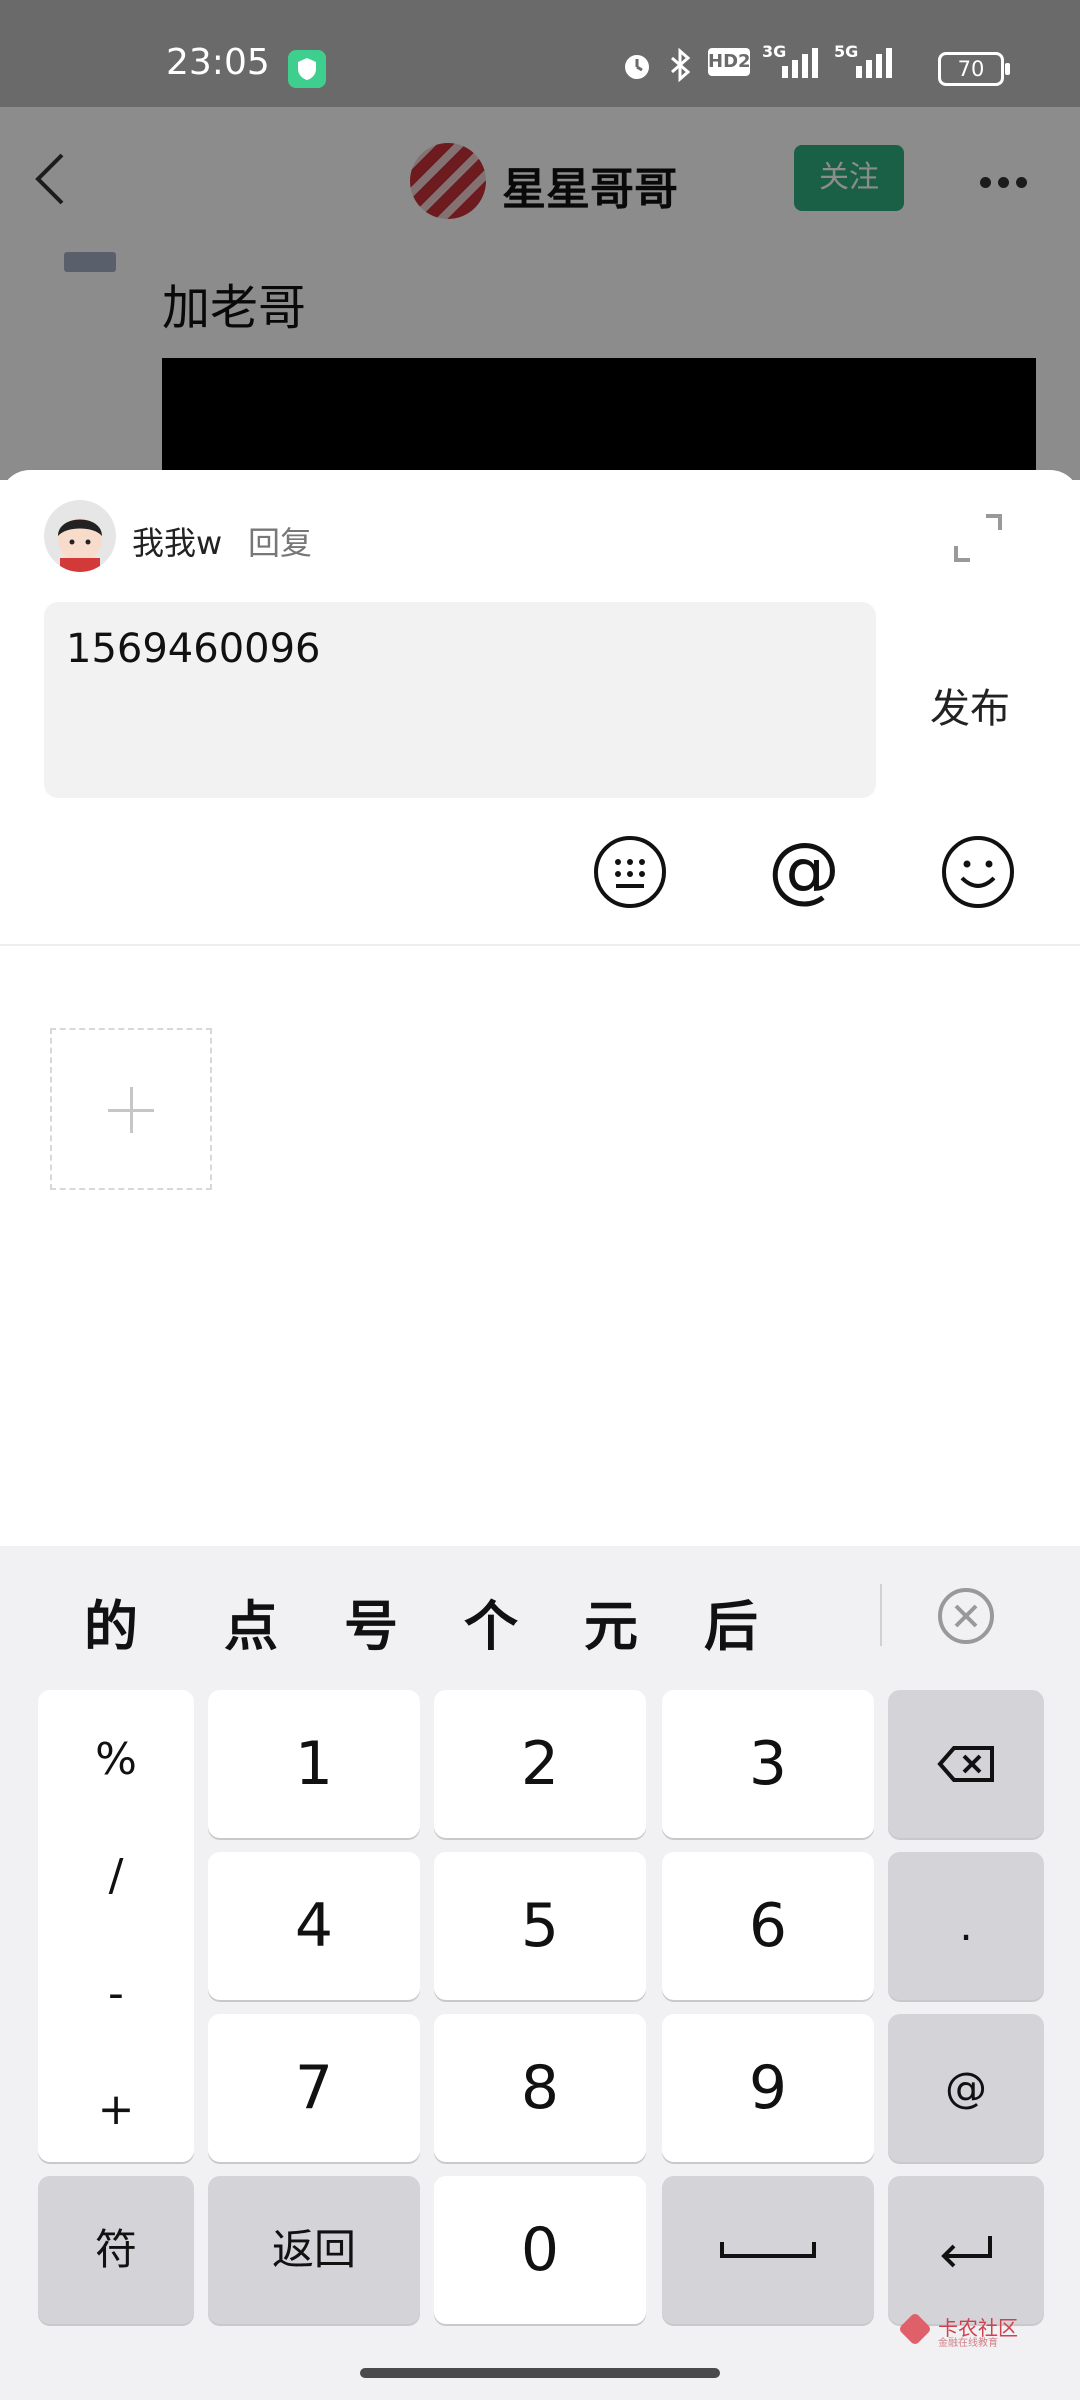 The image size is (1080, 2400). What do you see at coordinates (978, 872) in the screenshot?
I see `emoji-icon` at bounding box center [978, 872].